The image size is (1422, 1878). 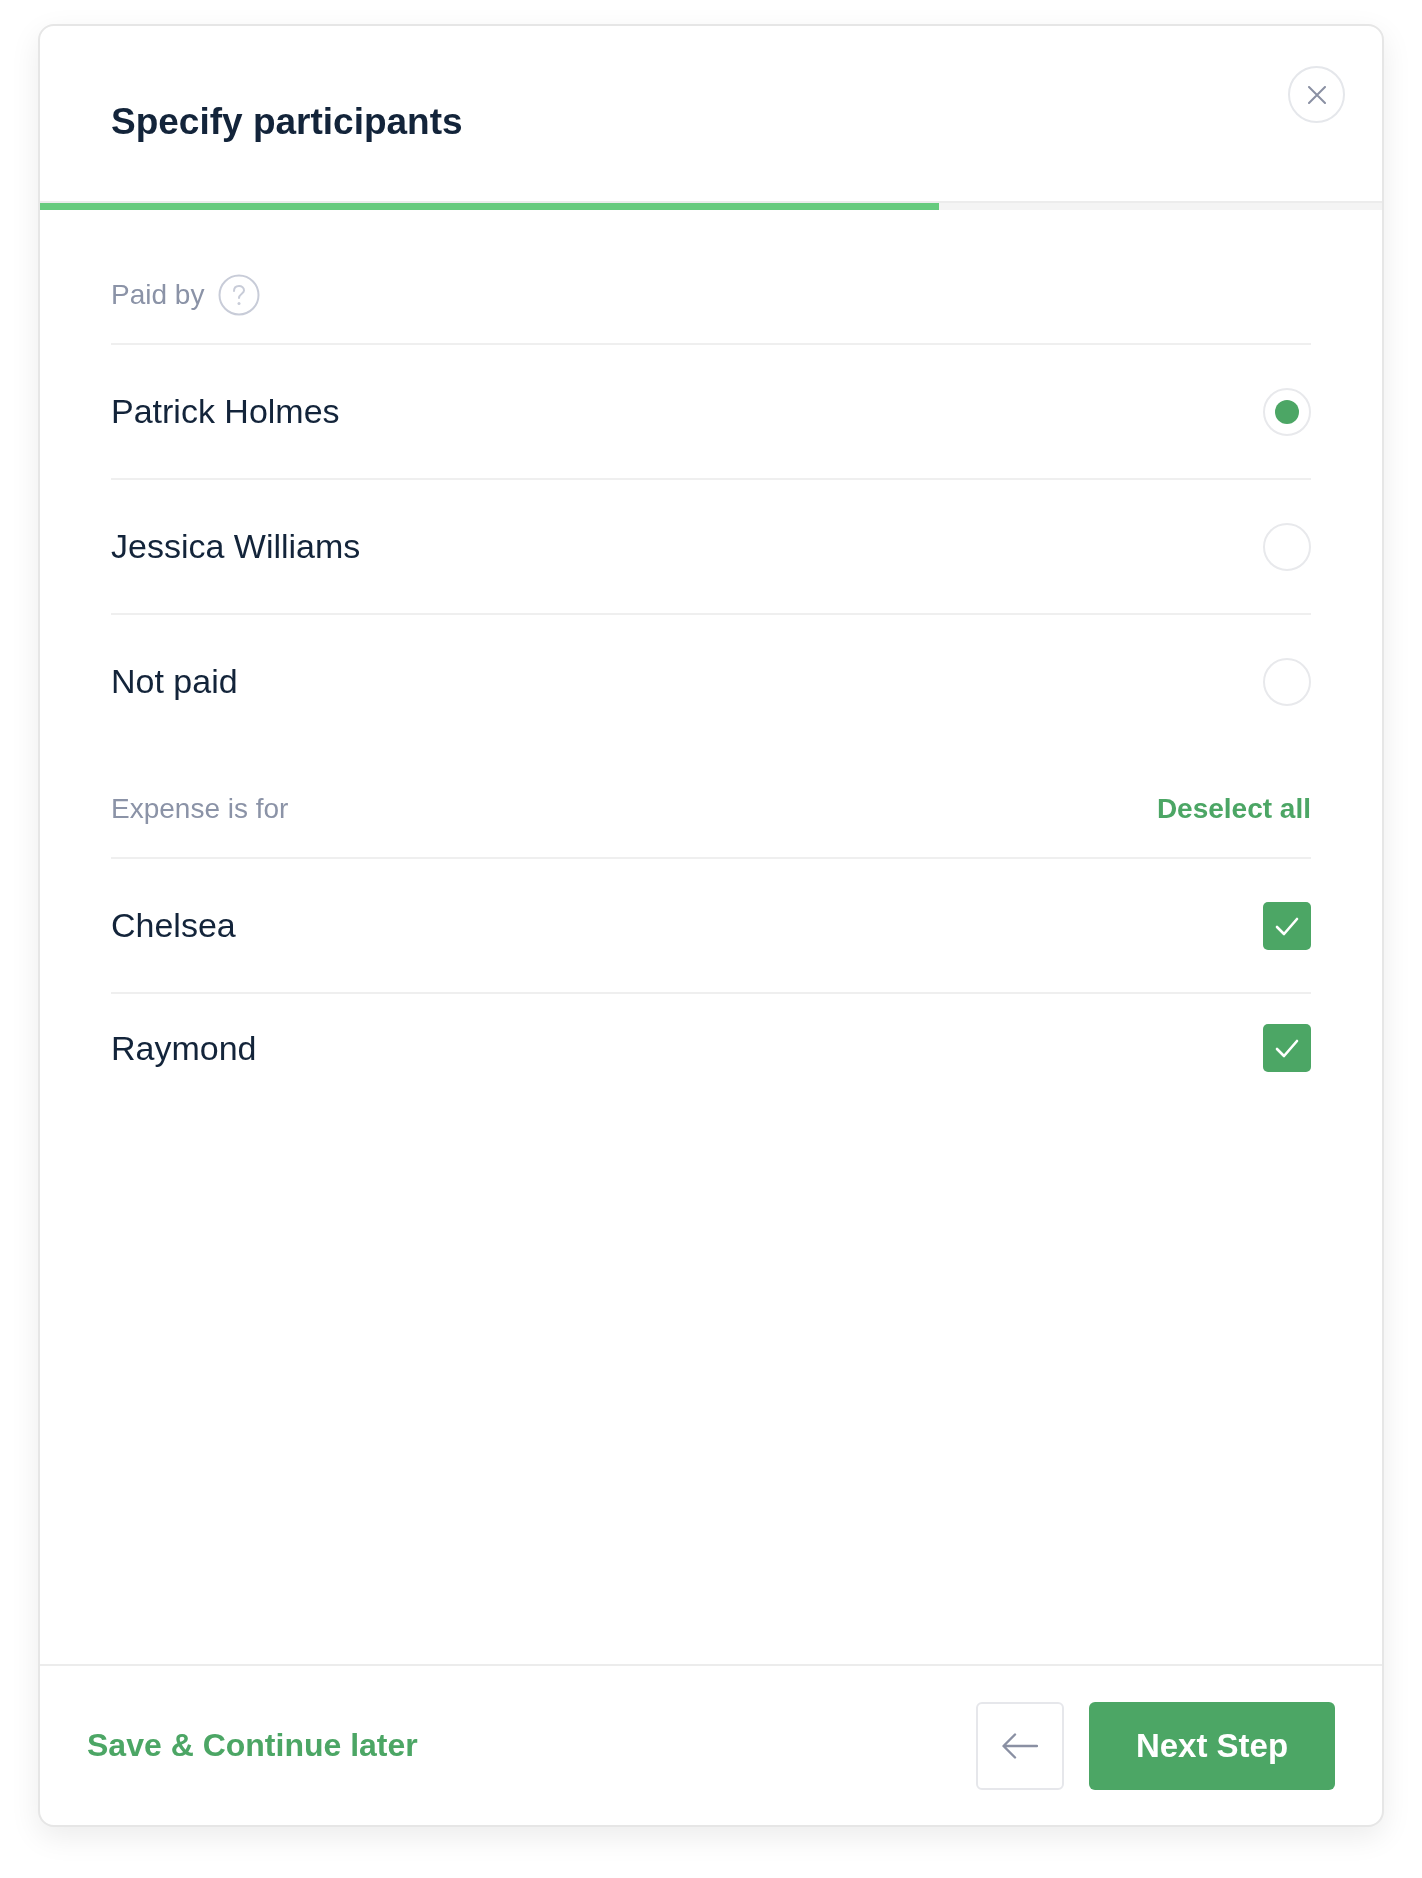 I want to click on deselect-all-link: Deselect all, so click(x=1233, y=809).